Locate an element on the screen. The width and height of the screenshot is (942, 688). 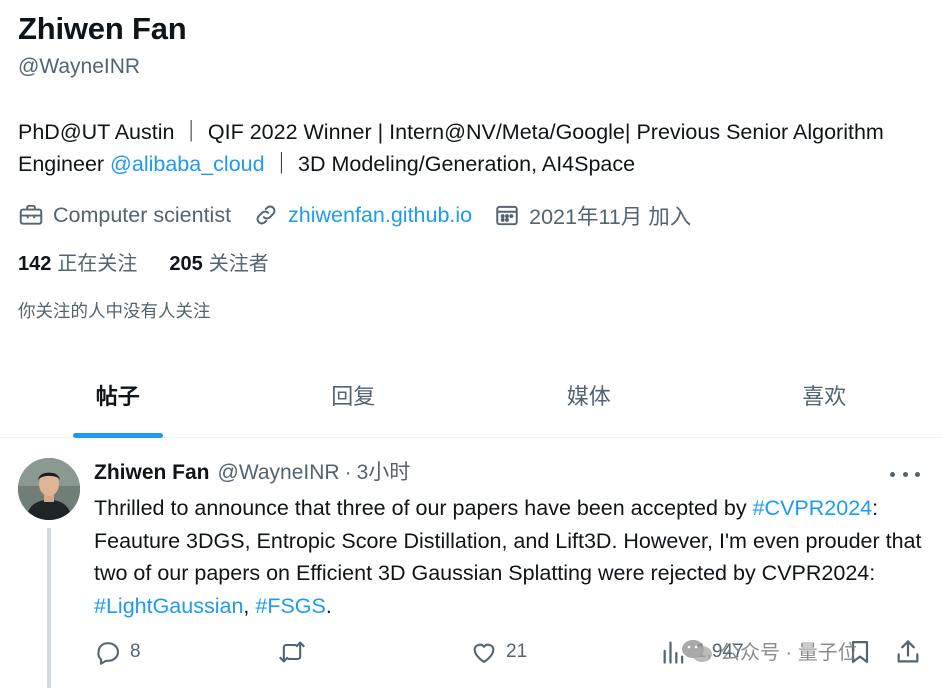
views-chart-icon is located at coordinates (673, 652).